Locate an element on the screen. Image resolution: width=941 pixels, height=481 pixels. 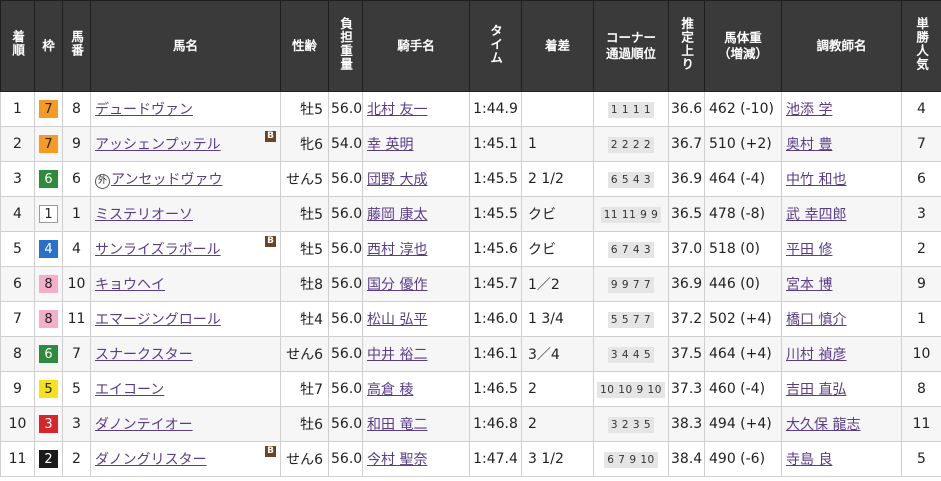
jockey-name-link: 国分 優作 is located at coordinates (397, 285).